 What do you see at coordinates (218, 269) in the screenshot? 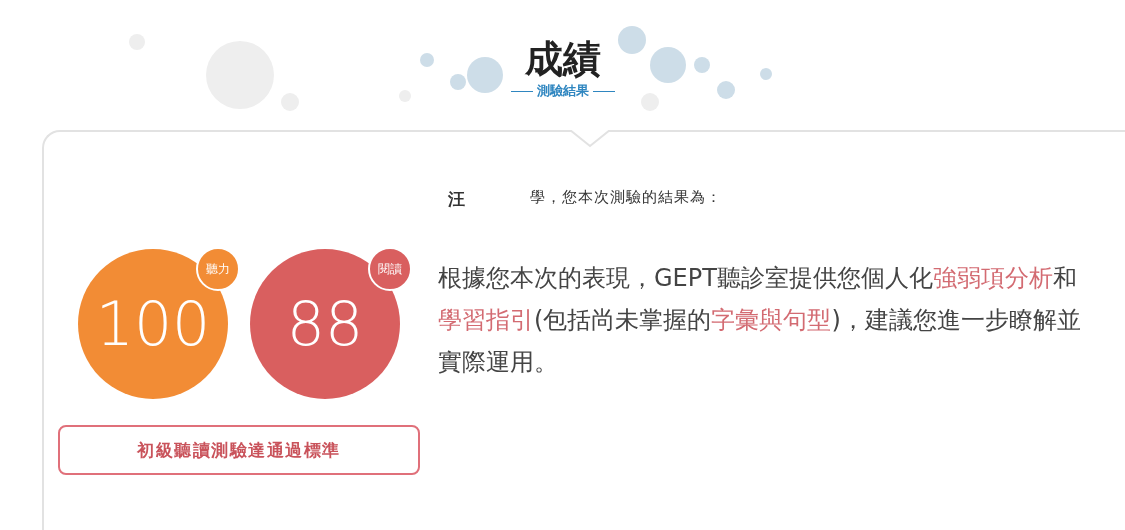
I see `subject-badge: 聽力` at bounding box center [218, 269].